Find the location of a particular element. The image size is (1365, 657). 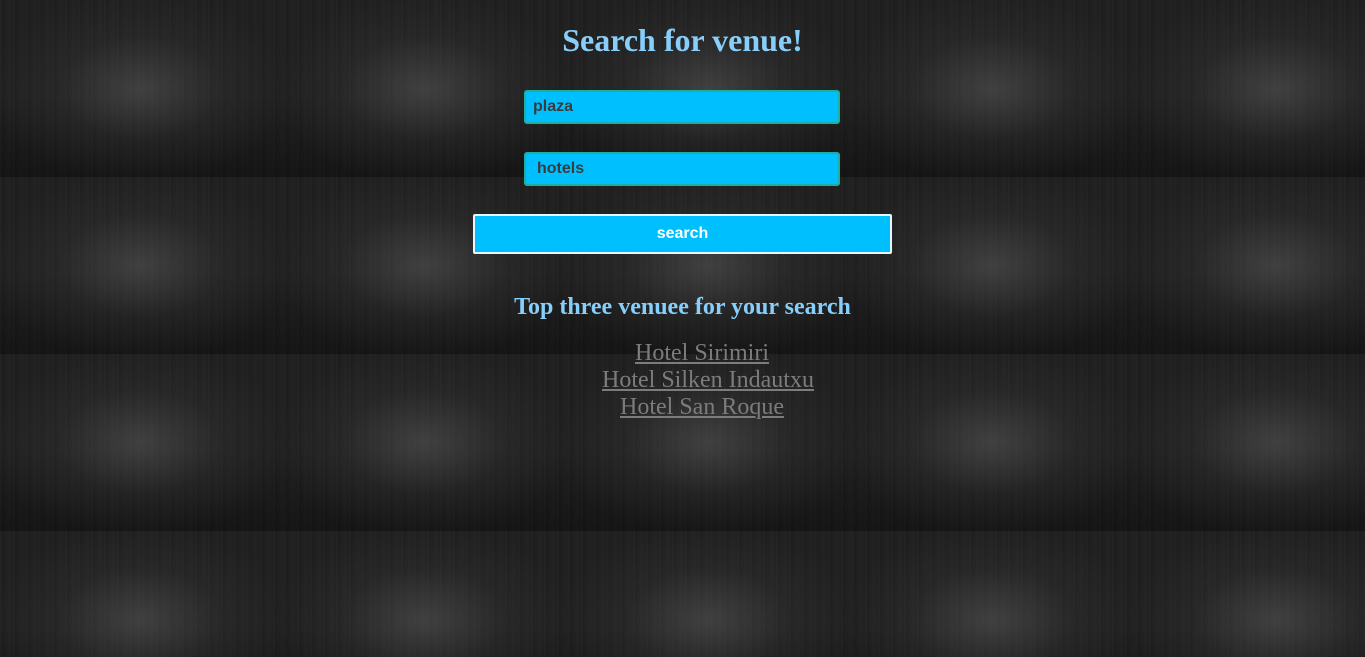

result-link-hotel-san-roque: Hotel San Roque is located at coordinates (702, 407).